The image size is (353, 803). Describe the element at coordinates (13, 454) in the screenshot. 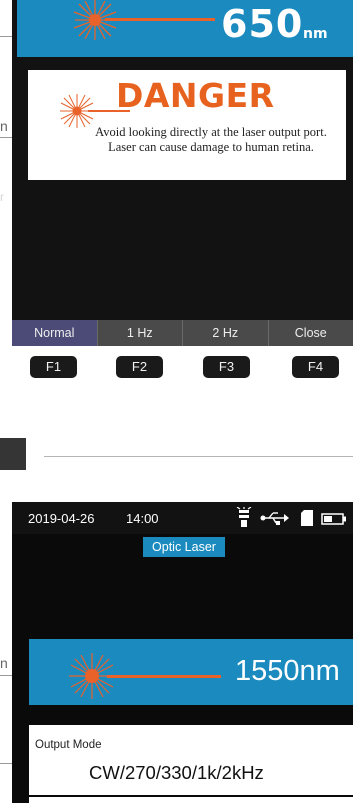

I see `callout-marker` at that location.